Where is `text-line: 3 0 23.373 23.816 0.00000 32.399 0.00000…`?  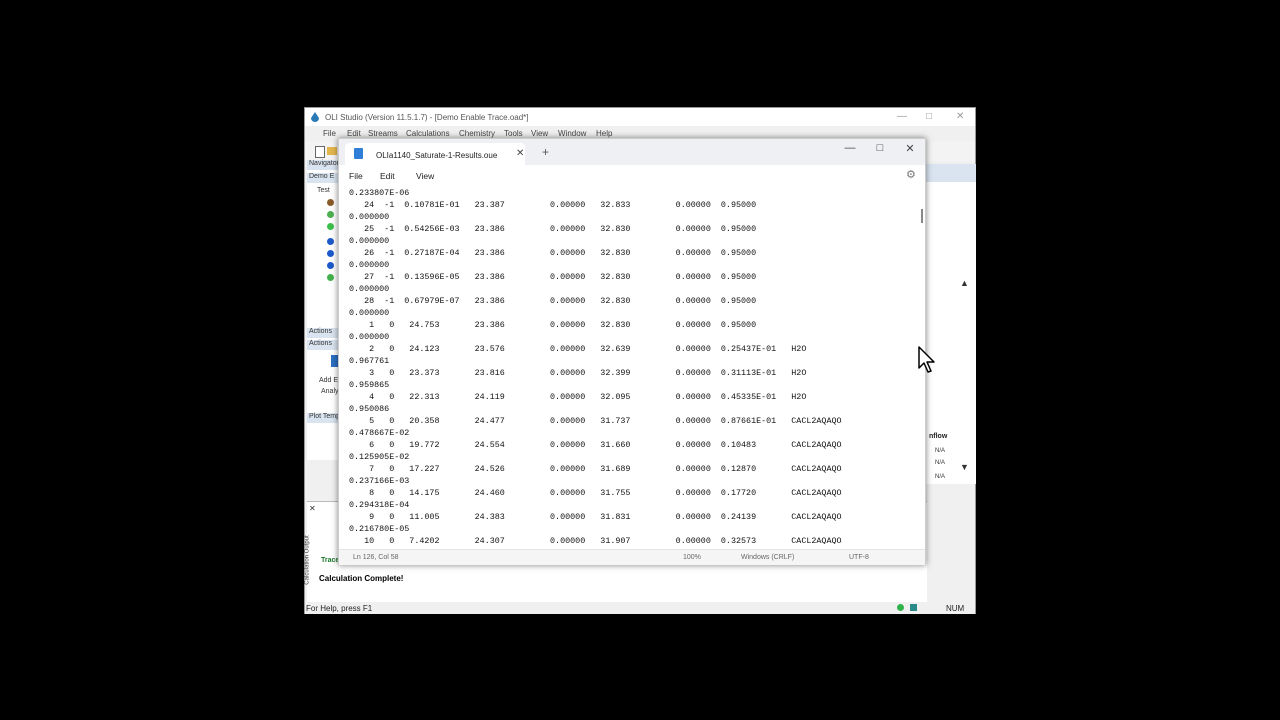 text-line: 3 0 23.373 23.816 0.00000 32.399 0.00000… is located at coordinates (578, 373).